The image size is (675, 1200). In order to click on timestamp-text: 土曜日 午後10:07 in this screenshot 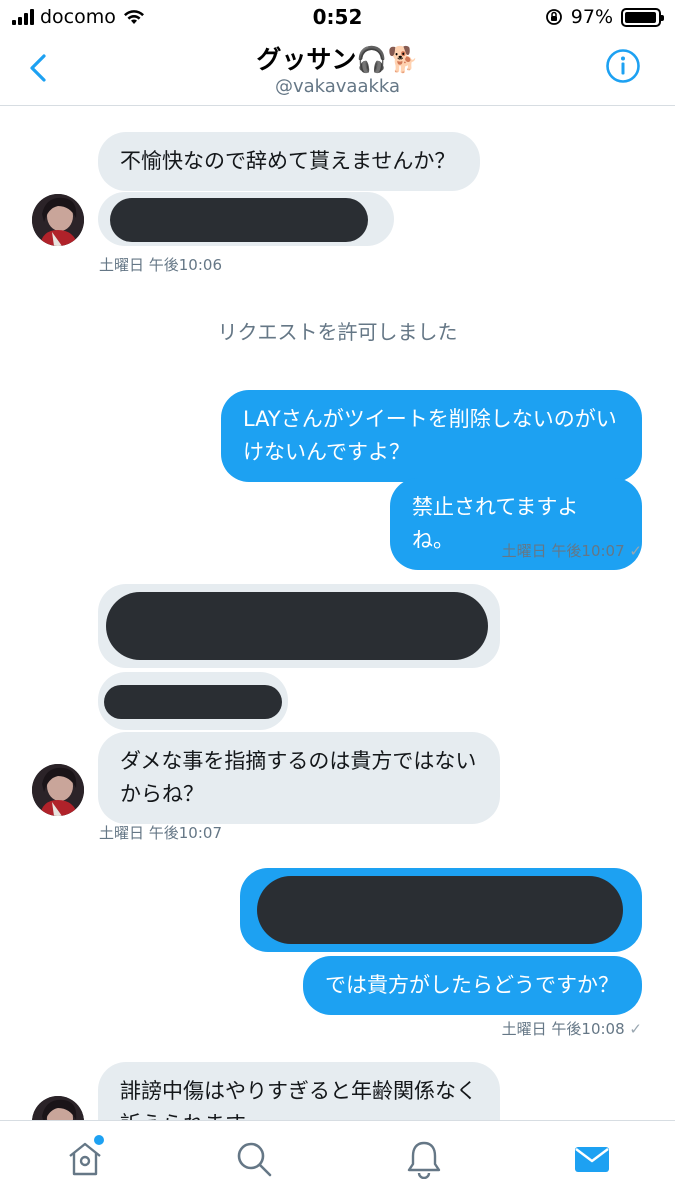, I will do `click(563, 551)`.